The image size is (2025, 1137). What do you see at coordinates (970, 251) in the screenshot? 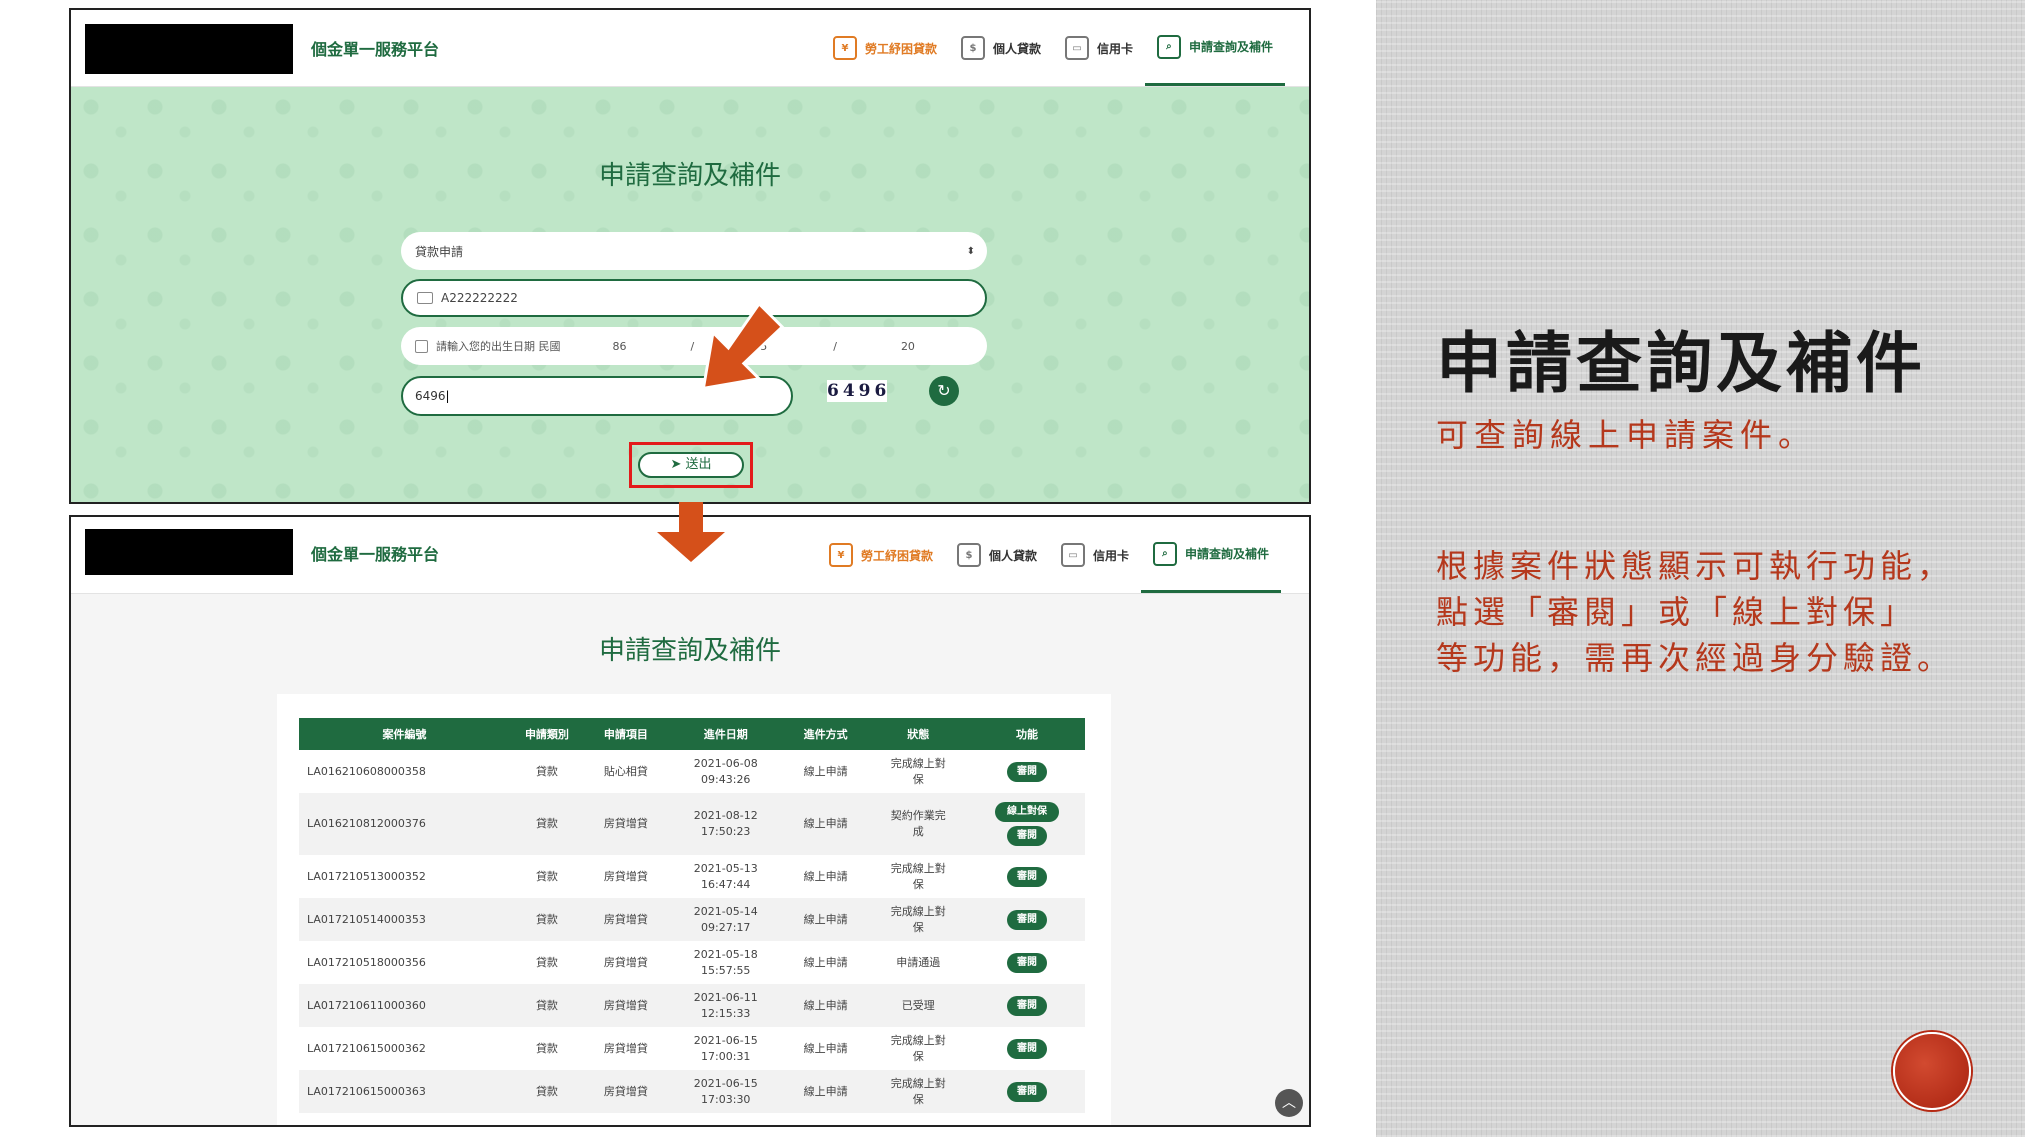
I see `select-arrow-icon: ⬍` at bounding box center [970, 251].